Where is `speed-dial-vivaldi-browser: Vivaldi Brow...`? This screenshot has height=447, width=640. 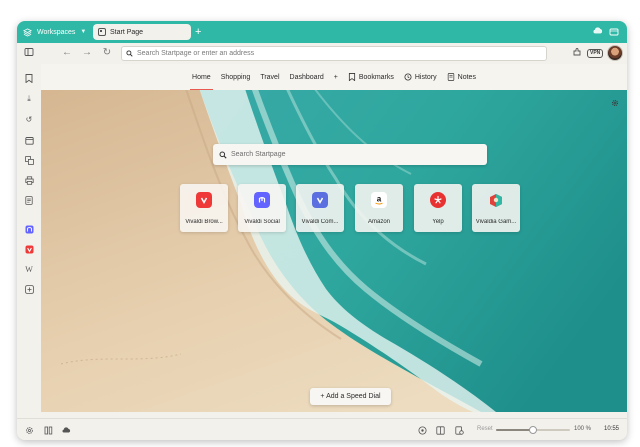 speed-dial-vivaldi-browser: Vivaldi Brow... is located at coordinates (204, 208).